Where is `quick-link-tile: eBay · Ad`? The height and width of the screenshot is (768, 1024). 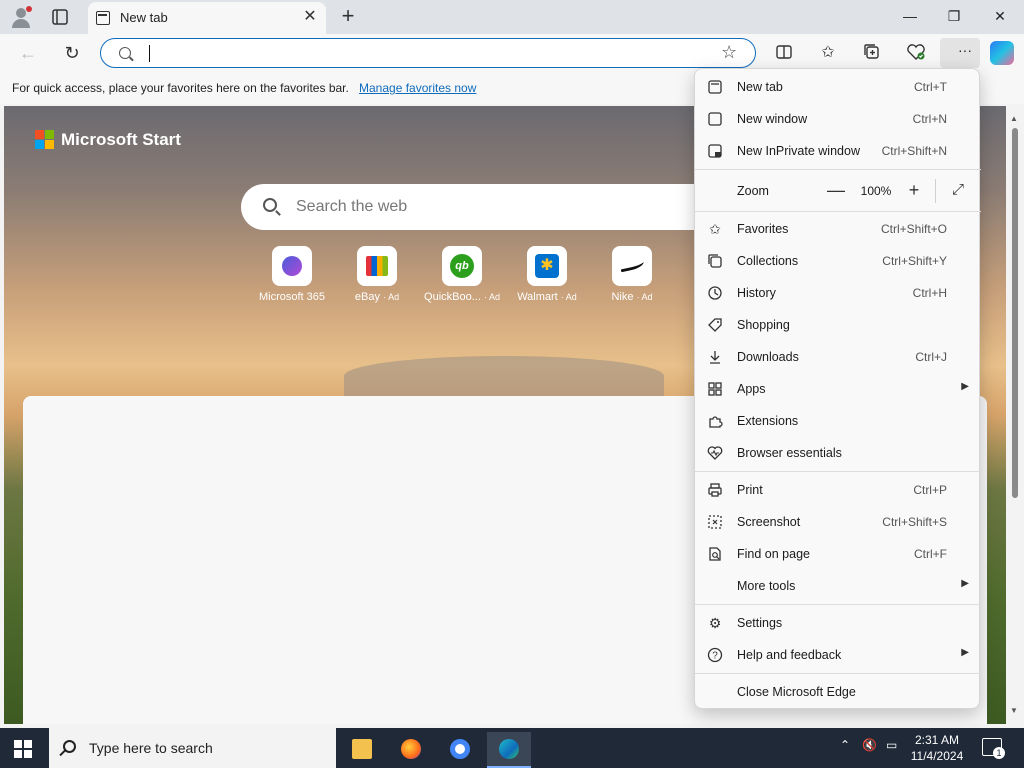
quick-link-tile: eBay · Ad is located at coordinates (377, 276).